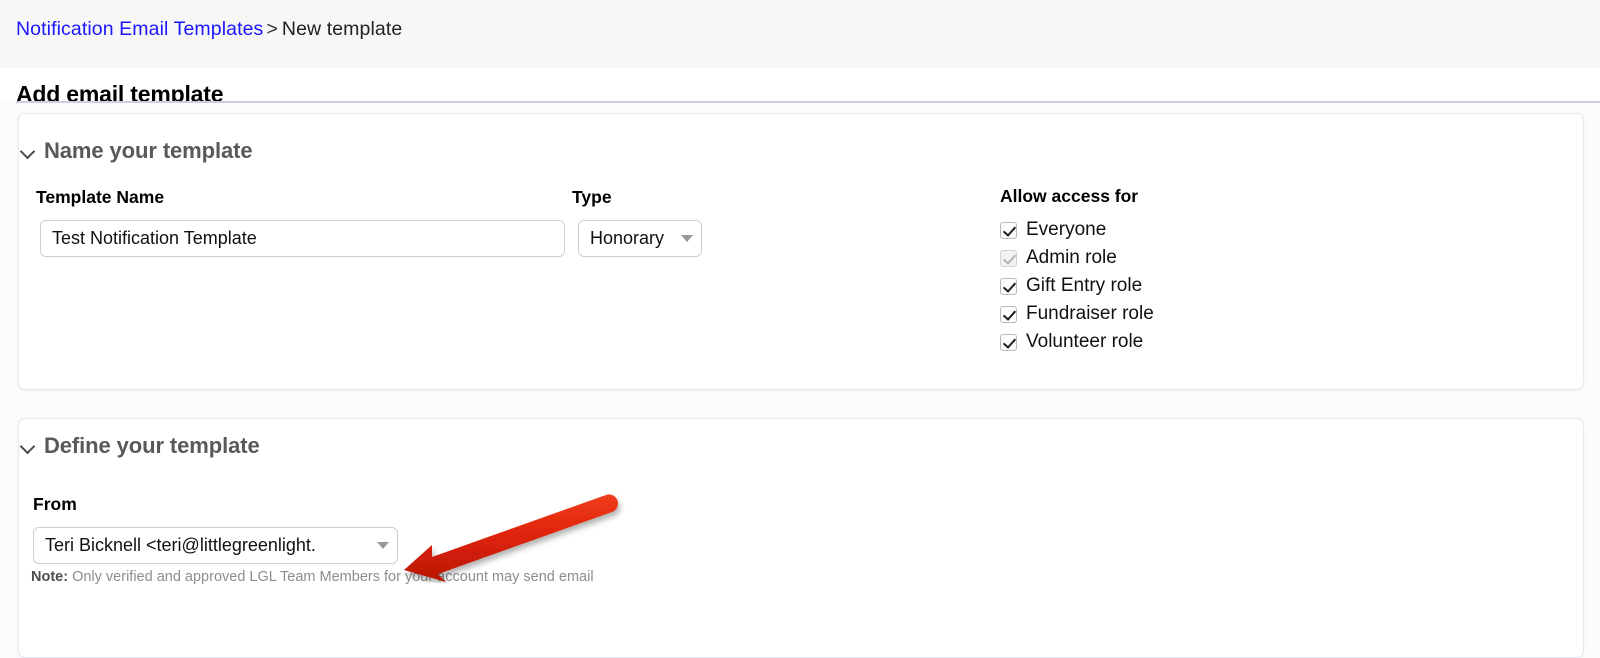  I want to click on label-template-name: Template Name, so click(100, 197).